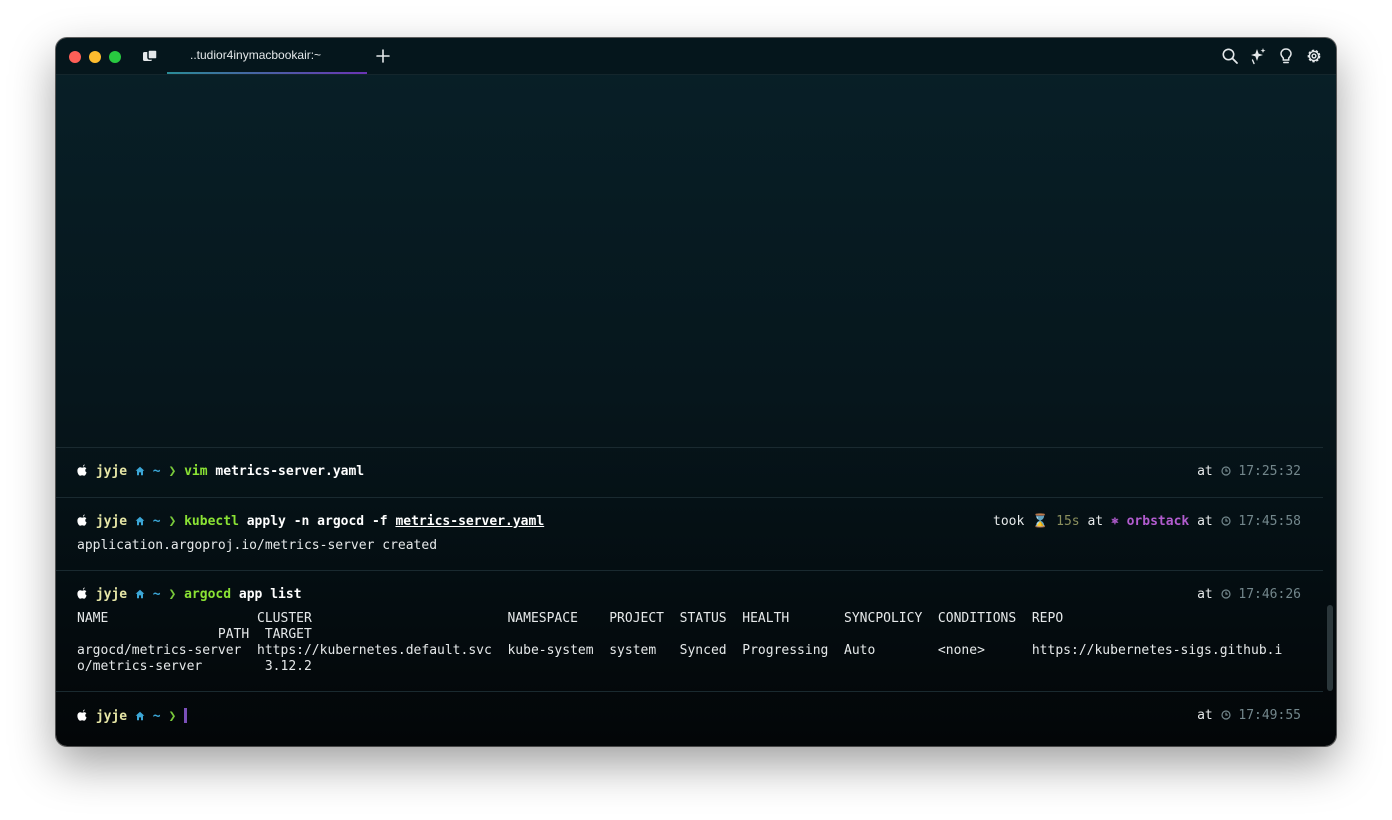 This screenshot has width=1392, height=820. Describe the element at coordinates (317, 521) in the screenshot. I see `command-args: apply -n argocd -f` at that location.